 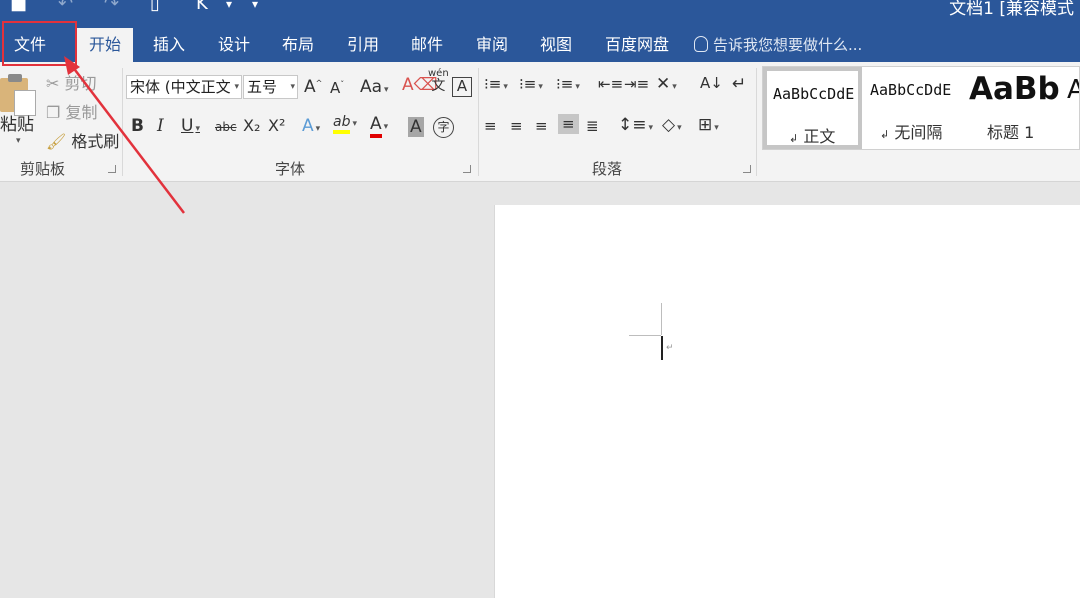 I want to click on chinese-layout-button: ✕ ▾, so click(x=666, y=84).